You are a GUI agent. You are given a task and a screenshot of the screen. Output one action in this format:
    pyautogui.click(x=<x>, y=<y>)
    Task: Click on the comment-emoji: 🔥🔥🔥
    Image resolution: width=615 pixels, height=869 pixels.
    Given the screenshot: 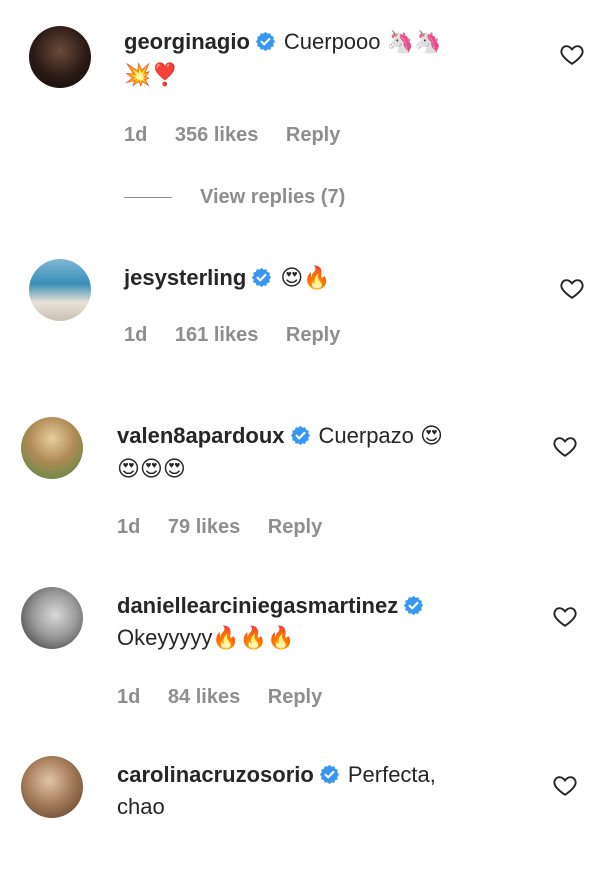 What is the action you would take?
    pyautogui.click(x=253, y=638)
    